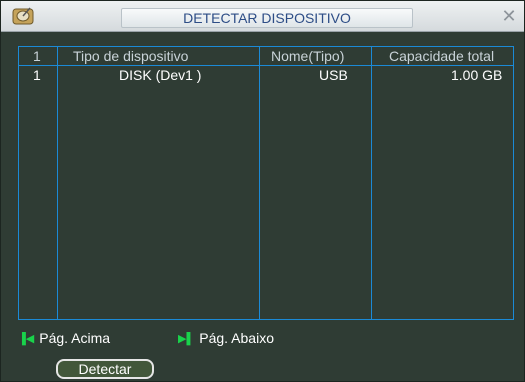 Image resolution: width=525 pixels, height=382 pixels. What do you see at coordinates (477, 75) in the screenshot?
I see `cell-total-capacity: 1.00 GB` at bounding box center [477, 75].